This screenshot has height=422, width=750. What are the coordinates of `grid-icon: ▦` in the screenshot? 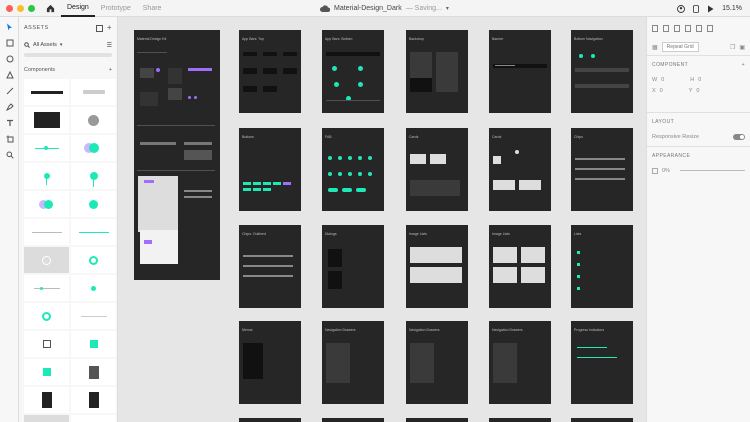 It's located at (655, 47).